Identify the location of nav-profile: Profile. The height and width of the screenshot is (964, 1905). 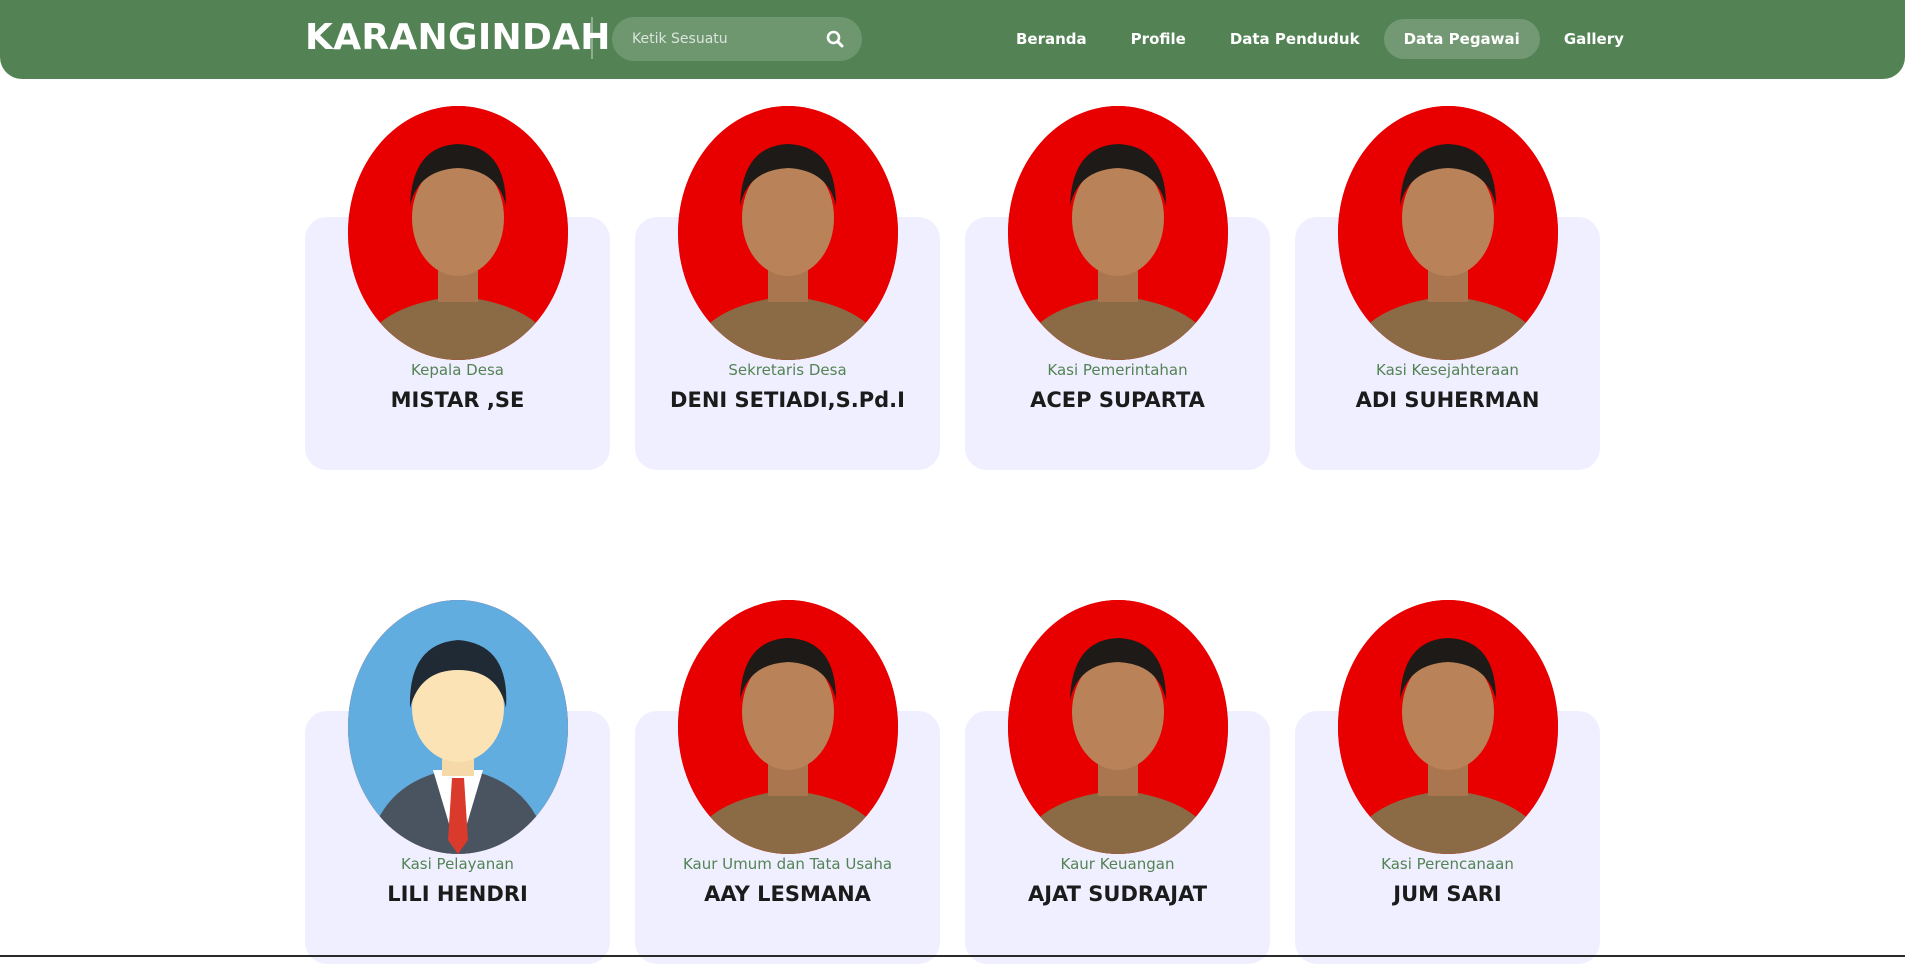
(1158, 39).